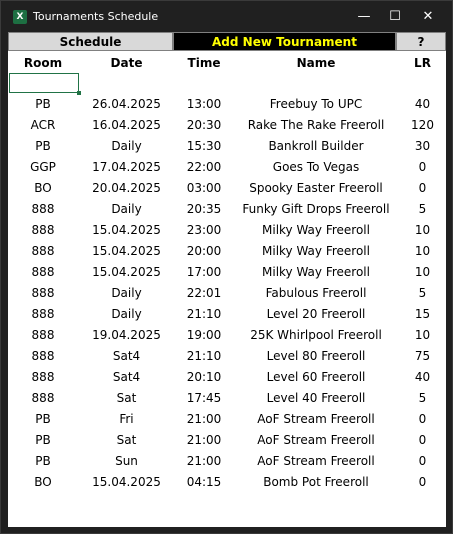 This screenshot has height=534, width=453. I want to click on cell-date: 17.04.2025, so click(126, 167).